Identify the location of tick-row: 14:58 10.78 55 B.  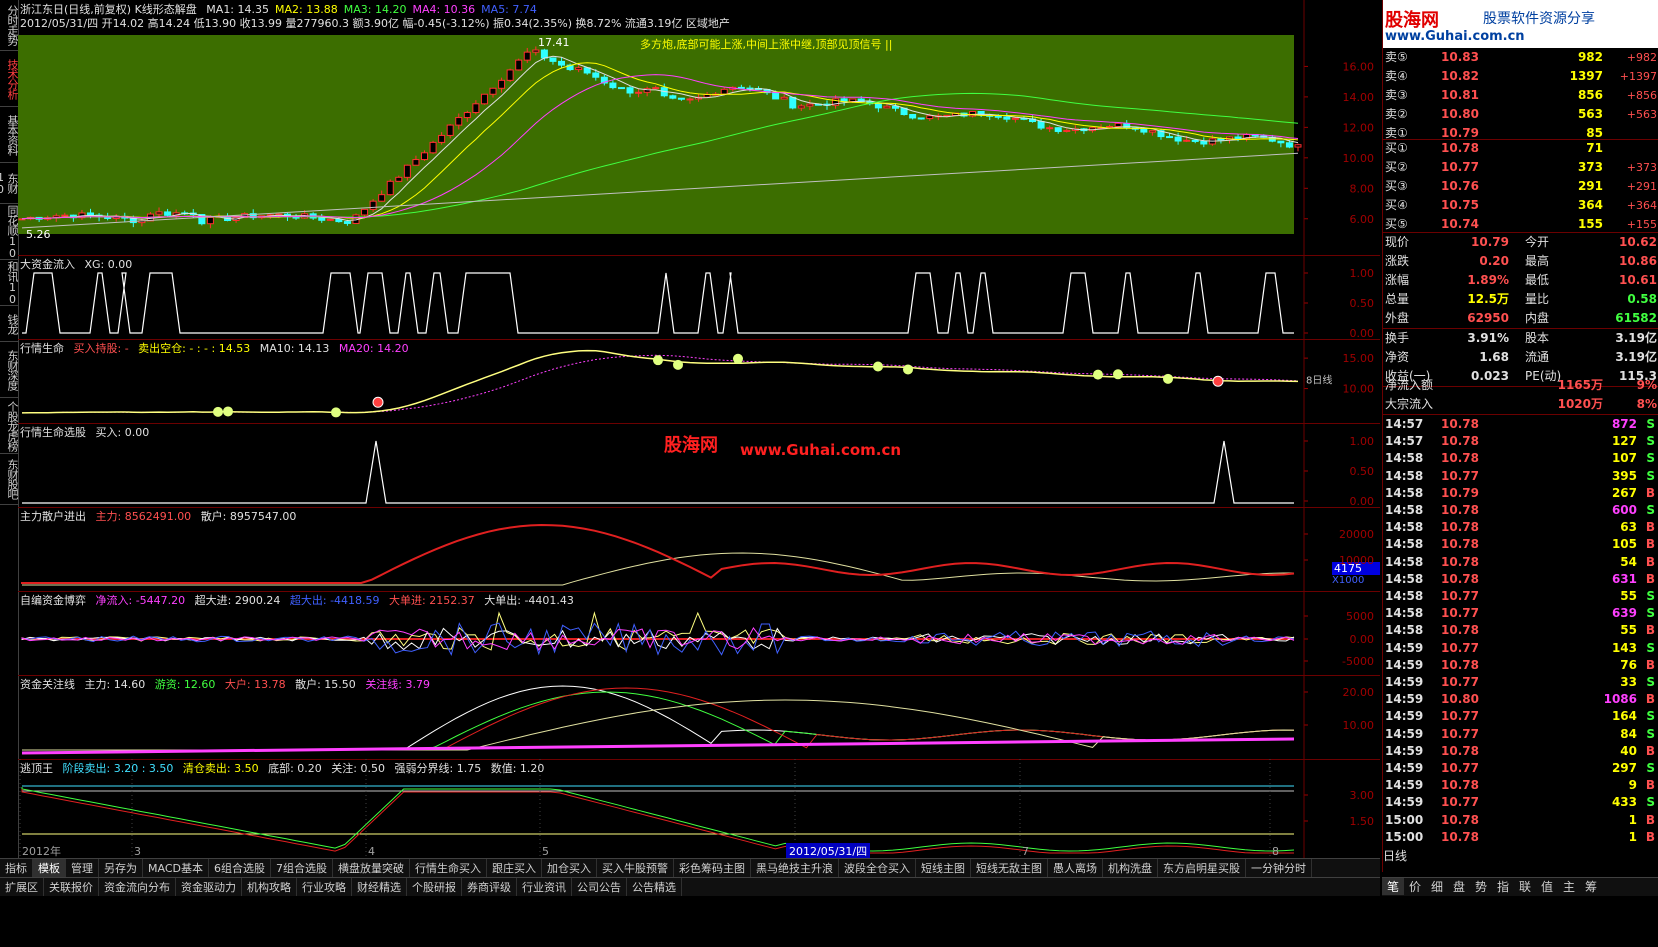
(1520, 630).